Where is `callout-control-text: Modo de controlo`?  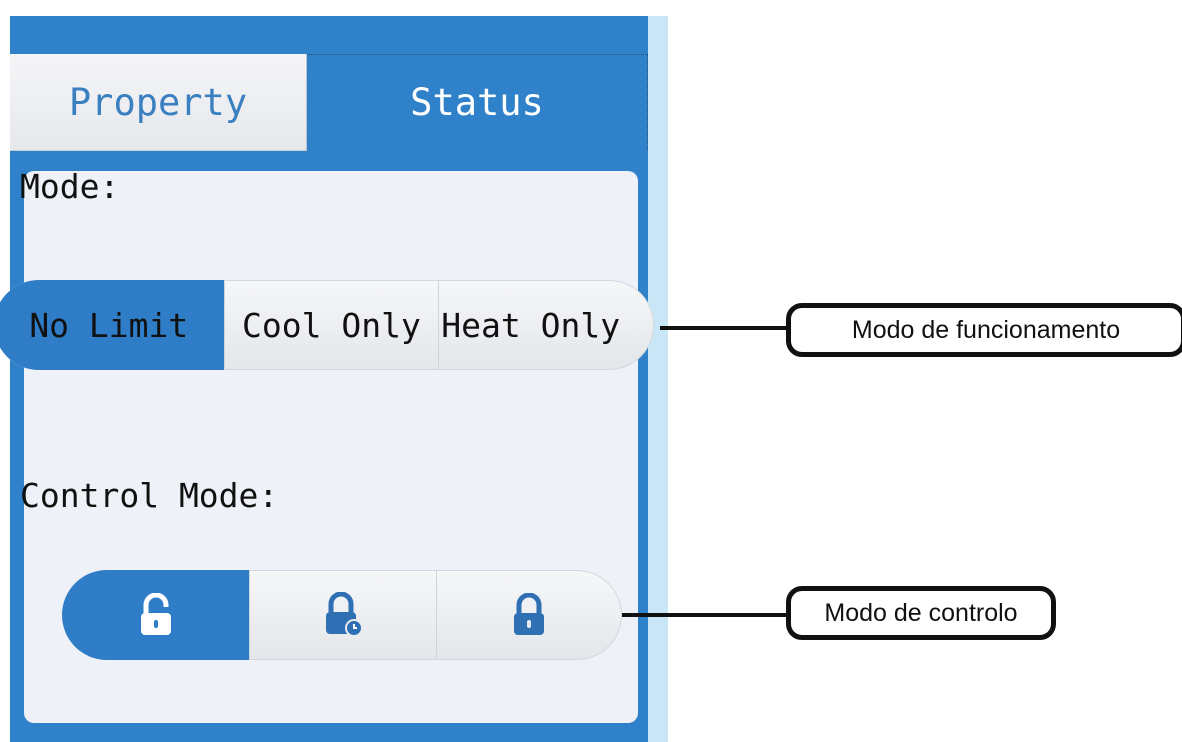 callout-control-text: Modo de controlo is located at coordinates (921, 612).